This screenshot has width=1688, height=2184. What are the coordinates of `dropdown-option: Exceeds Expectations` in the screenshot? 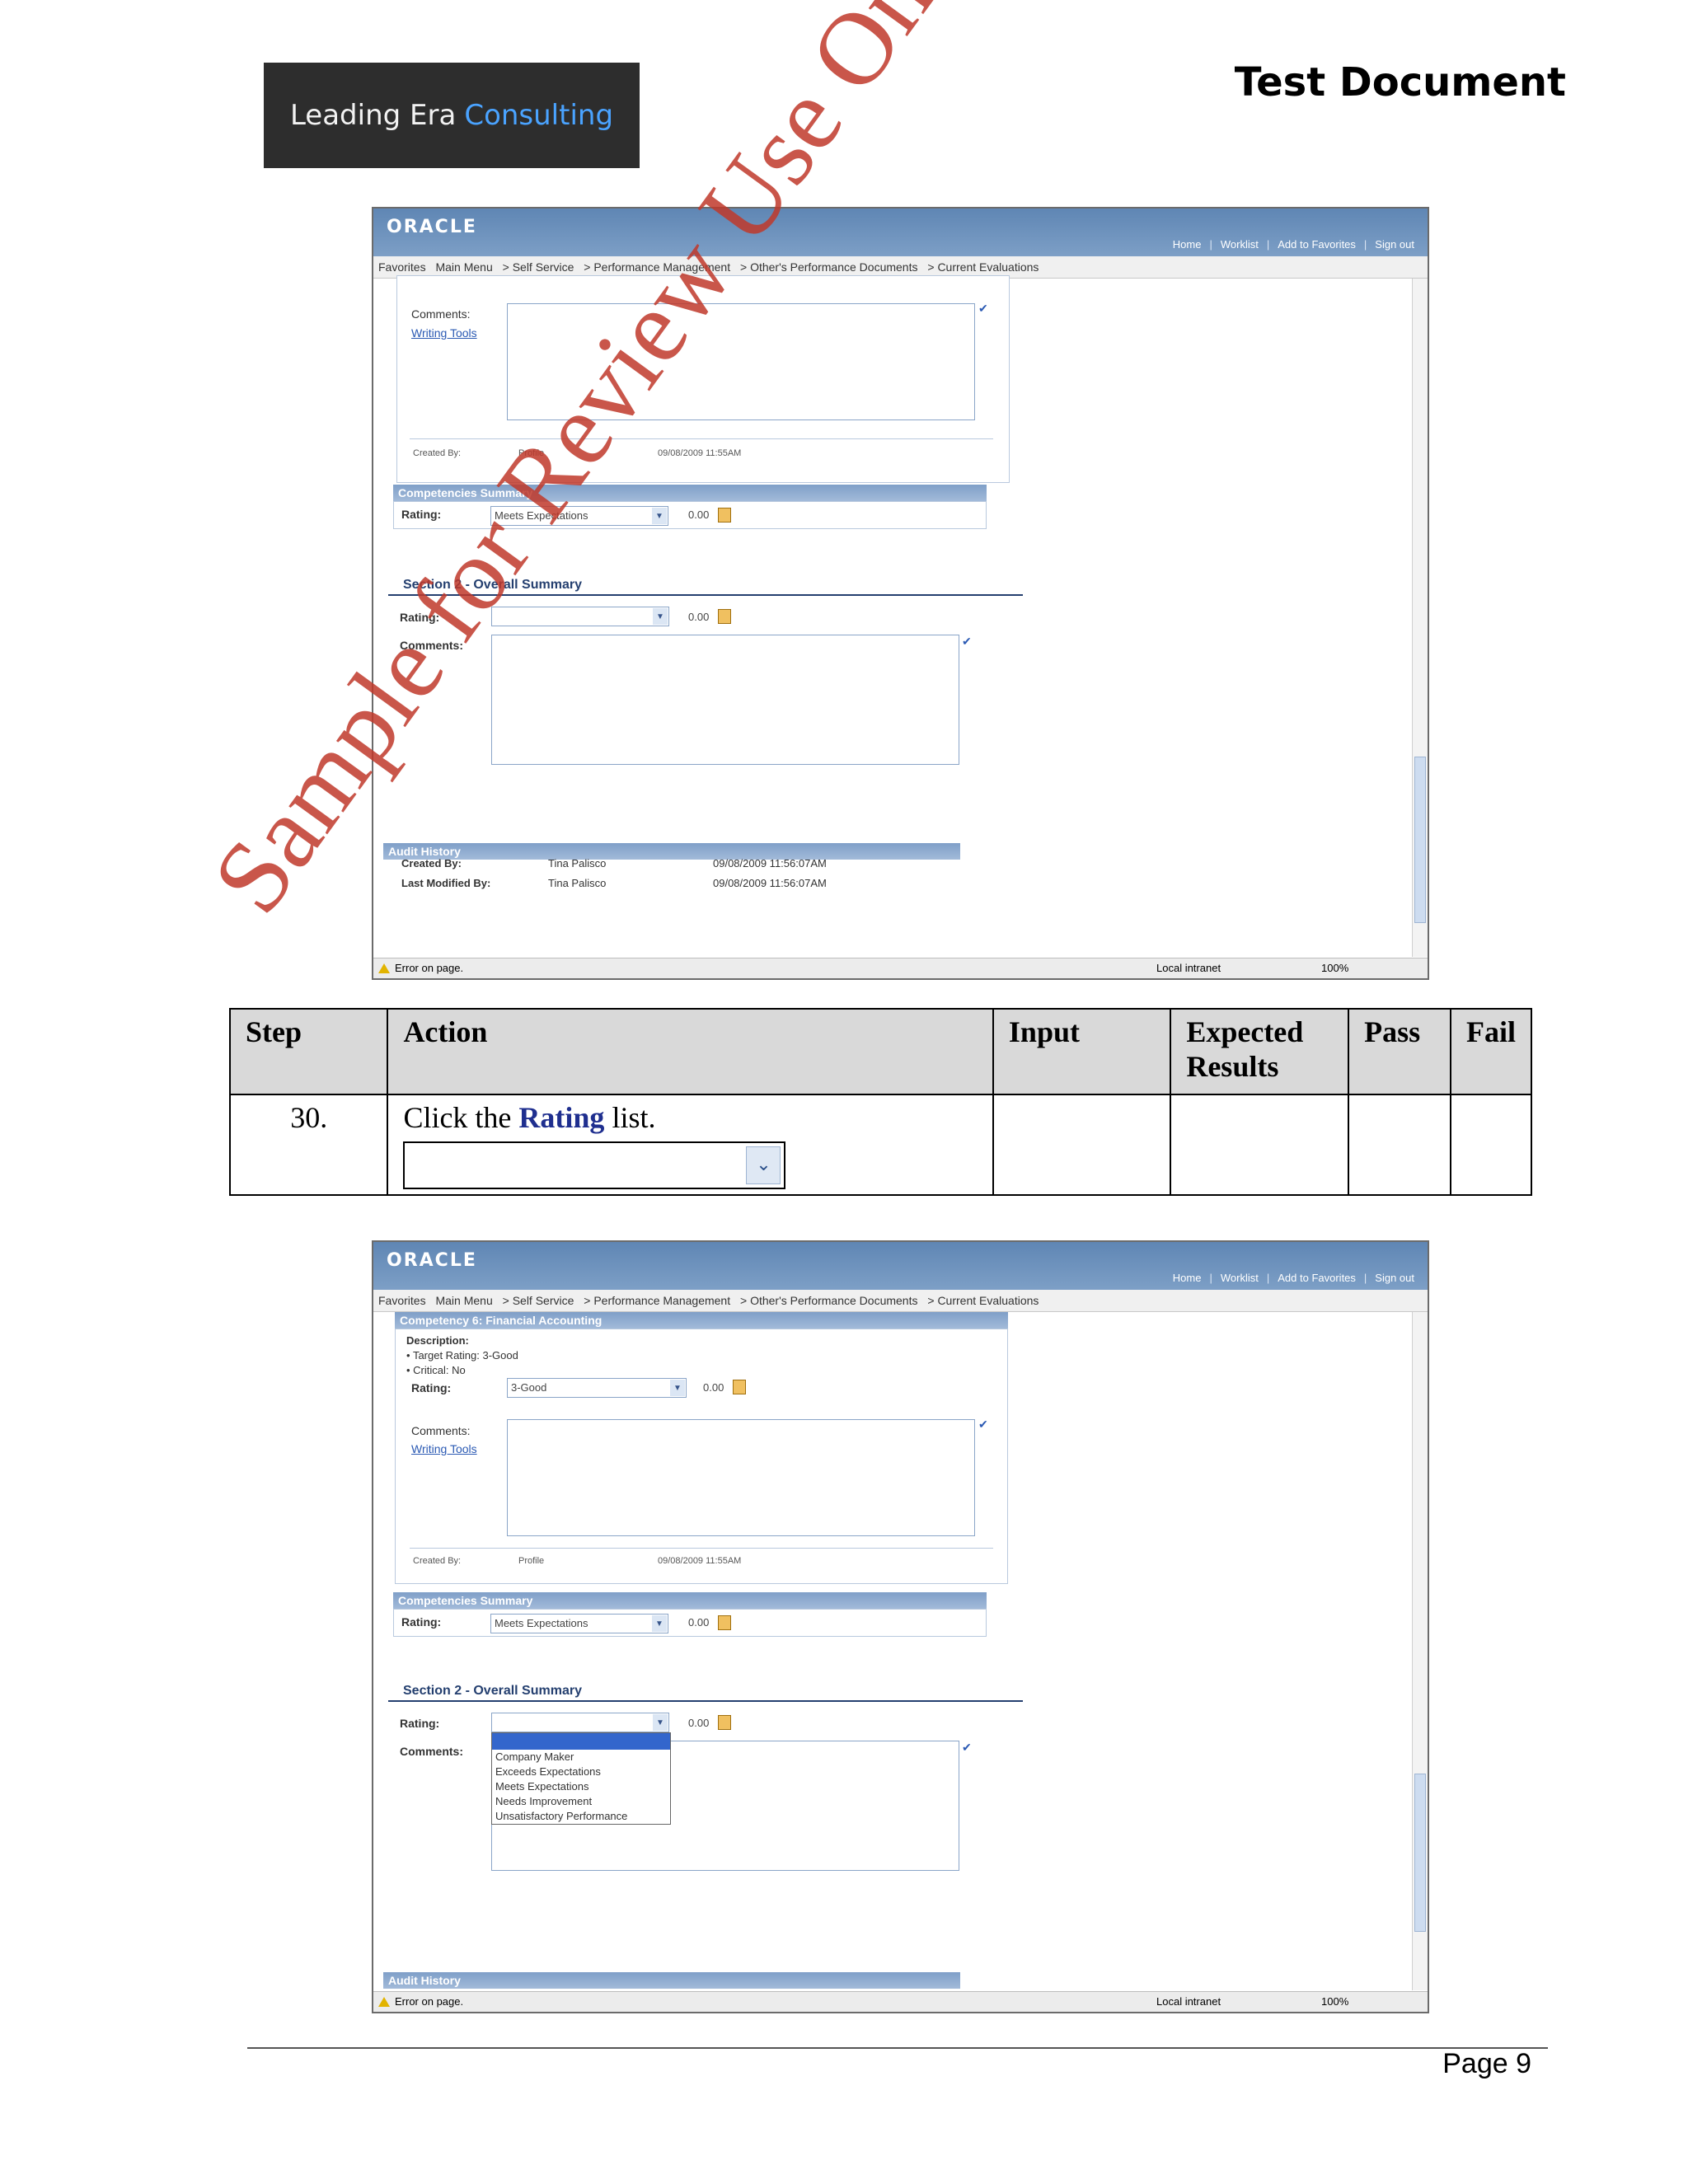 It's located at (581, 1772).